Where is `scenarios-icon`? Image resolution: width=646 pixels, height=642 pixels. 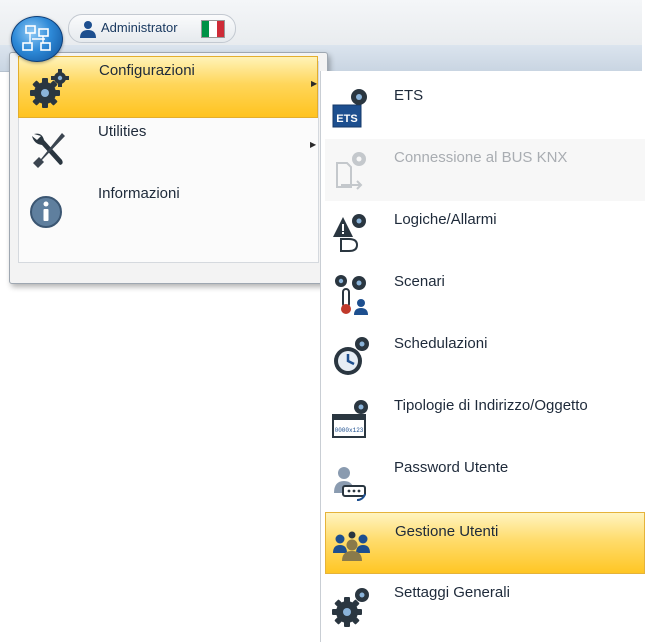
scenarios-icon is located at coordinates (351, 295).